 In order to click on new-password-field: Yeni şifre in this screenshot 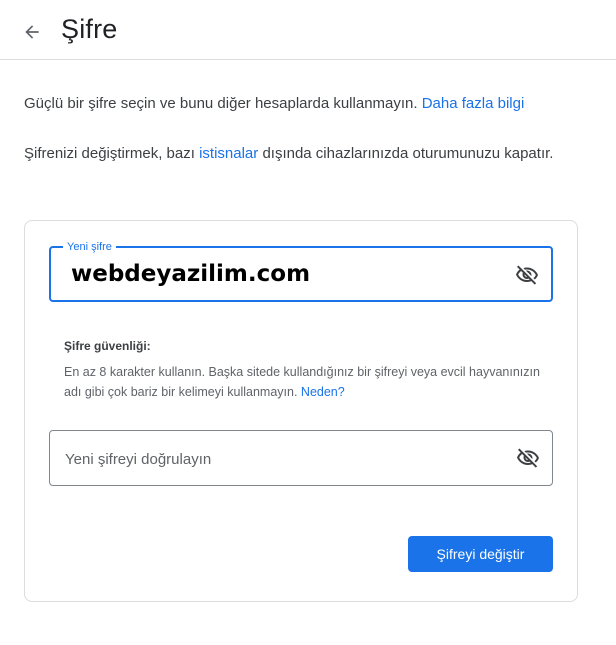, I will do `click(301, 271)`.